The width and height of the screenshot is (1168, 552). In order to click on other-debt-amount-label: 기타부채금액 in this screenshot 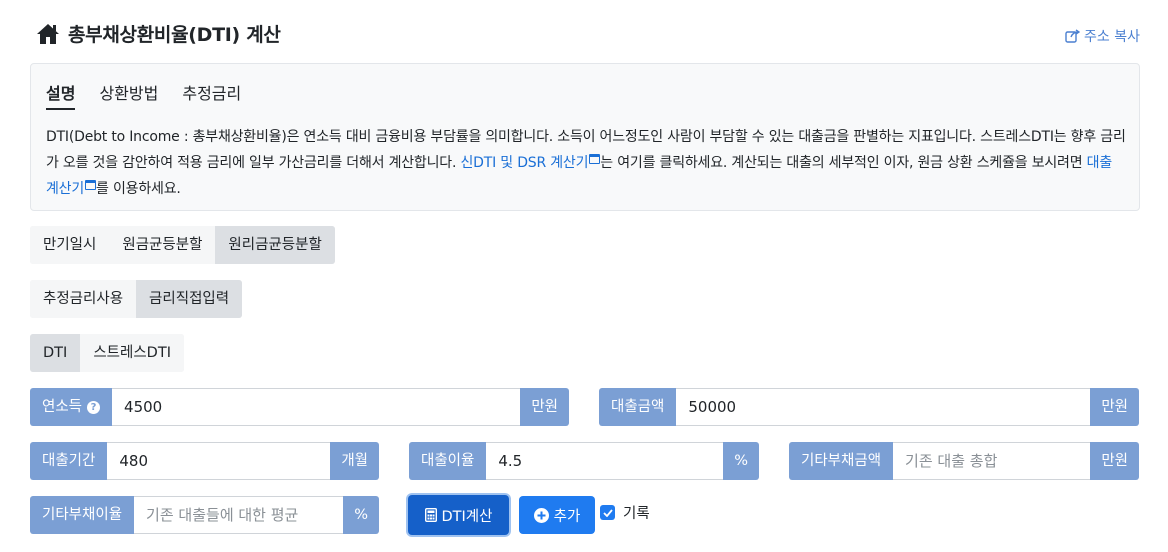, I will do `click(841, 461)`.